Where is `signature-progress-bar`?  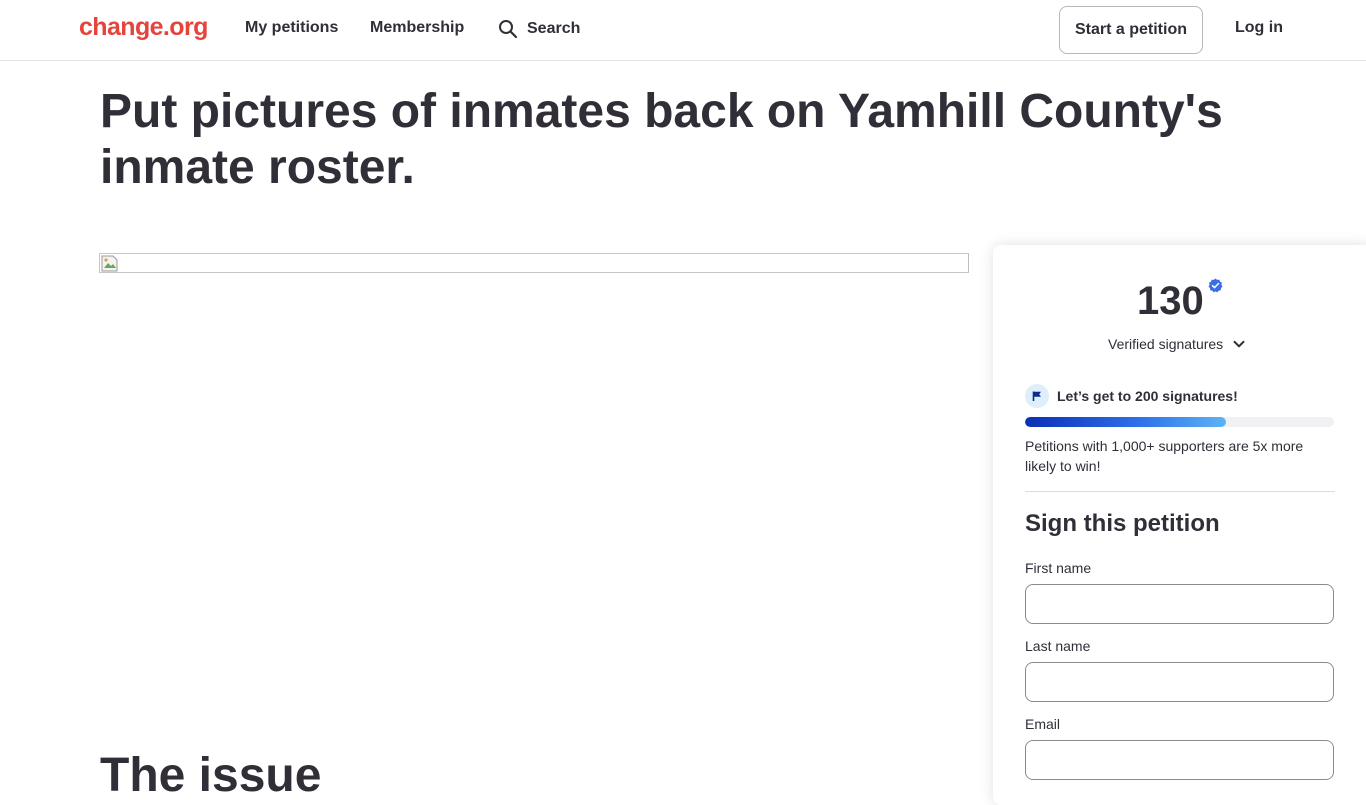
signature-progress-bar is located at coordinates (1179, 422).